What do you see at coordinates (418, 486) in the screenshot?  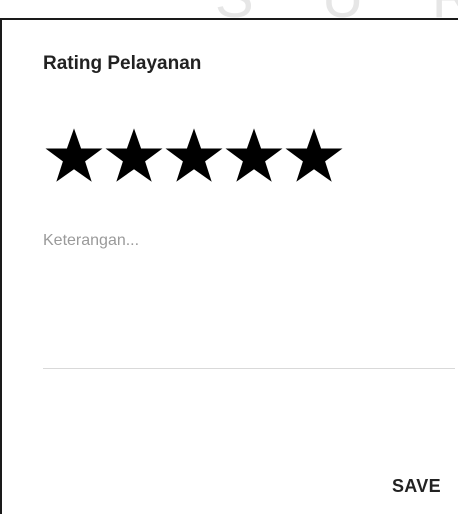 I see `save-button: SAVE` at bounding box center [418, 486].